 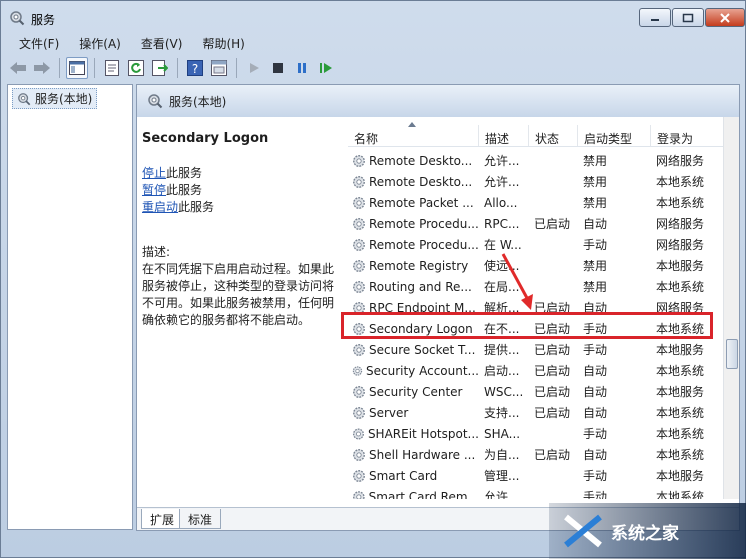 I want to click on pause-suffix: 此服务, so click(x=184, y=190).